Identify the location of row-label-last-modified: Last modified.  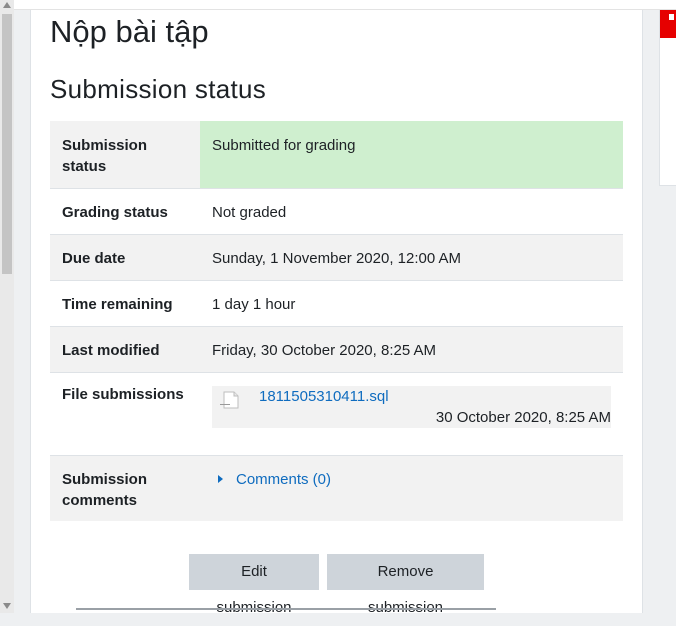
(125, 349).